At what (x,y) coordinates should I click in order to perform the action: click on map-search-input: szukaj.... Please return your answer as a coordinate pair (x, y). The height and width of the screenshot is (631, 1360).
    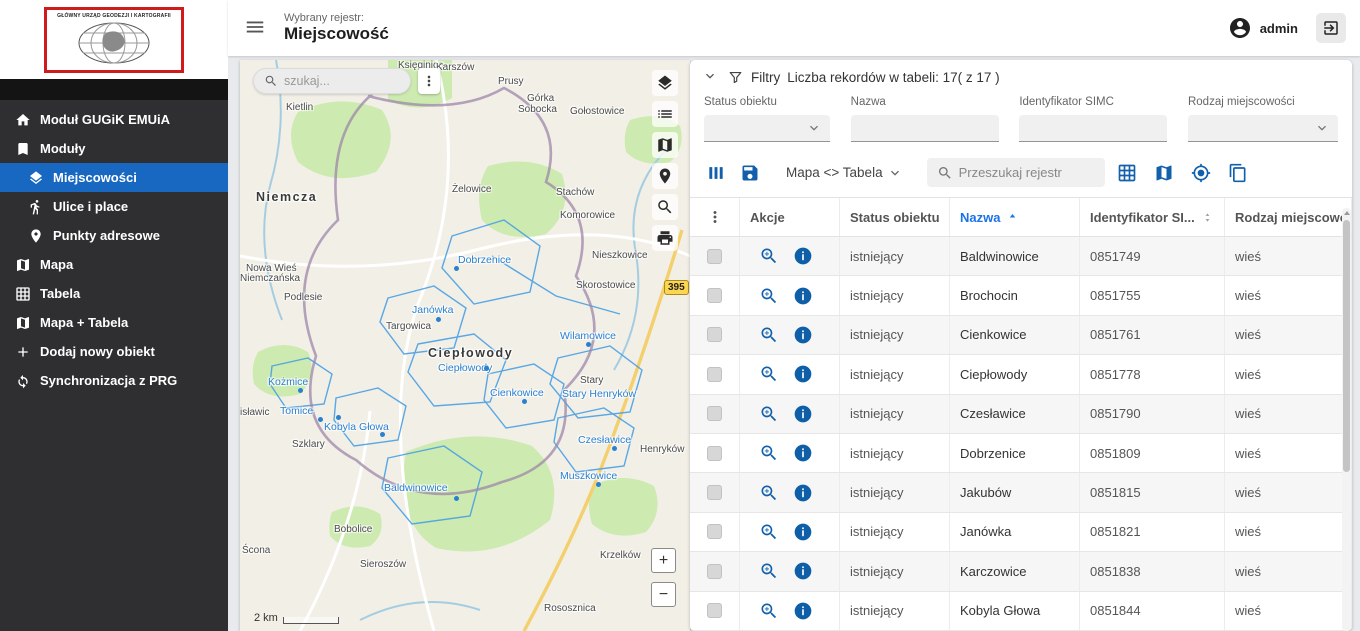
    Looking at the image, I should click on (332, 81).